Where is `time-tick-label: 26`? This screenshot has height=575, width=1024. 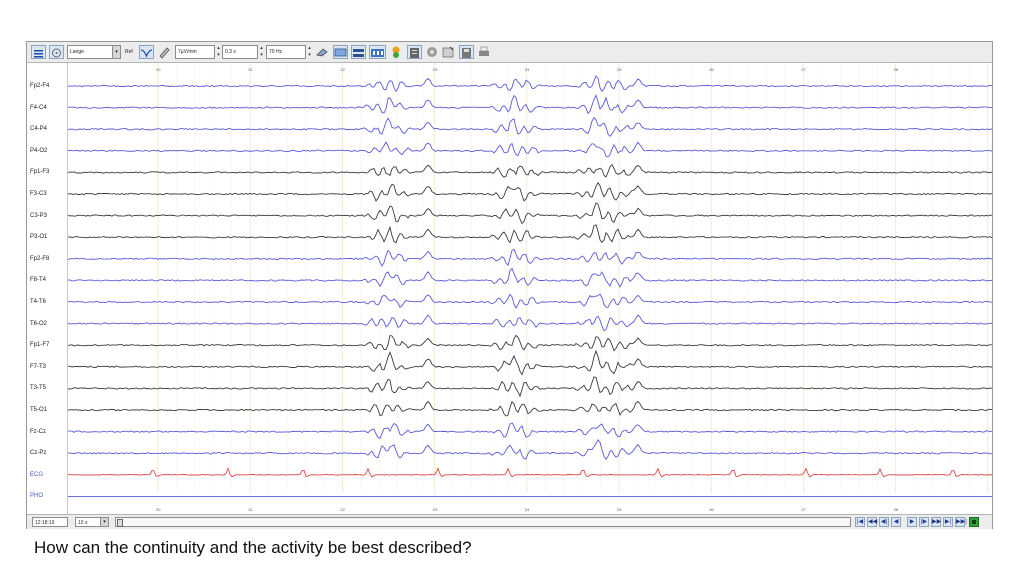
time-tick-label: 26 is located at coordinates (711, 509).